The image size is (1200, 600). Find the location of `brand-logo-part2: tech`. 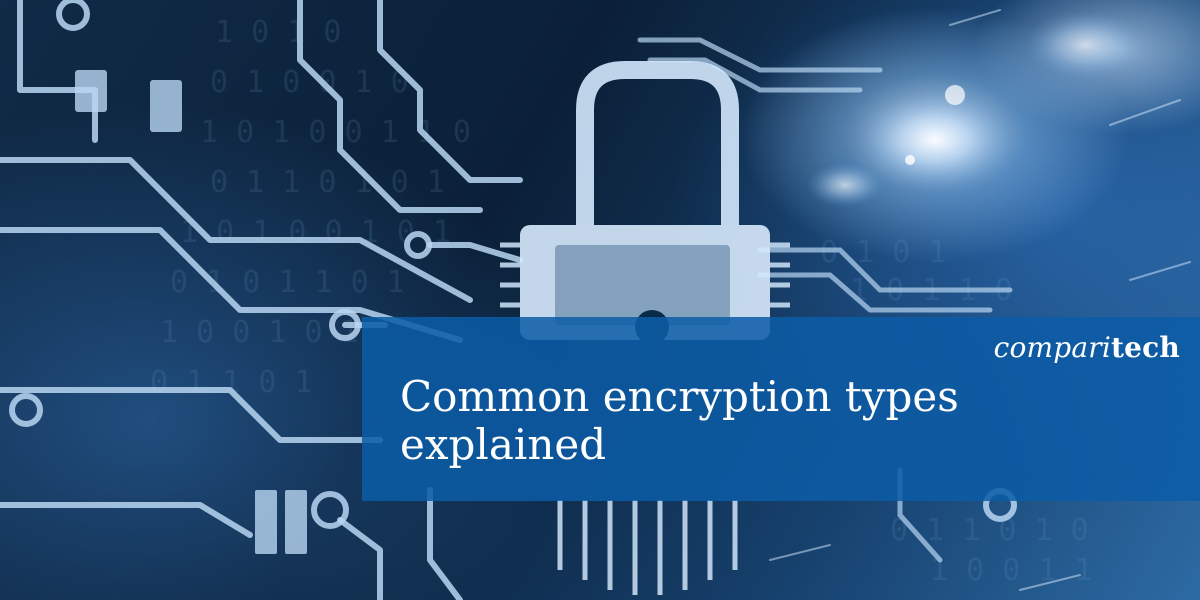

brand-logo-part2: tech is located at coordinates (1145, 347).